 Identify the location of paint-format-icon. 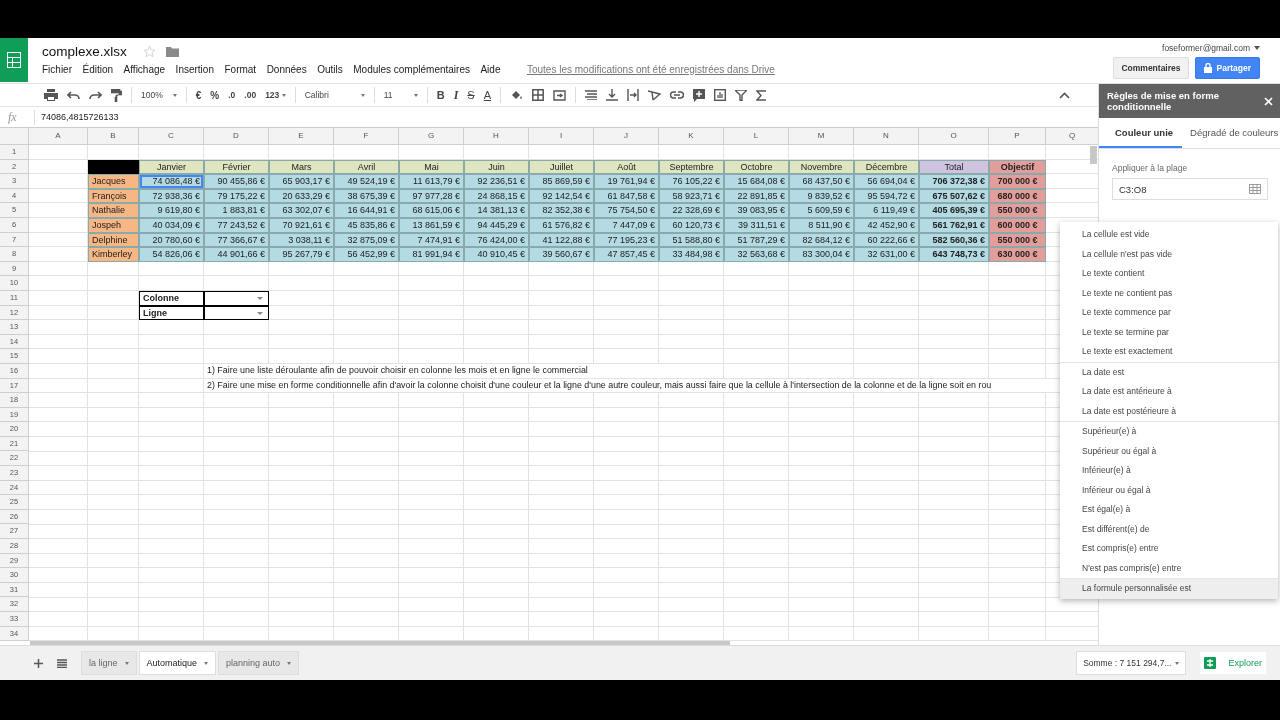
(116, 95).